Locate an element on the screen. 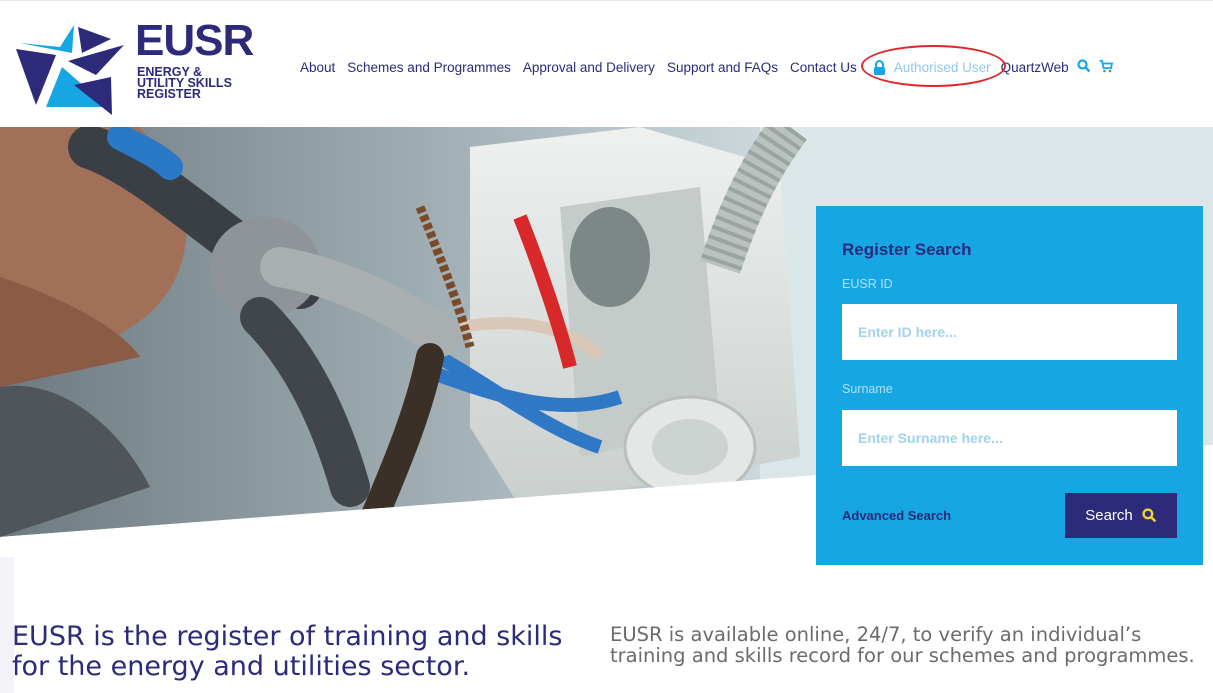 The width and height of the screenshot is (1213, 693). cart-icon is located at coordinates (1106, 67).